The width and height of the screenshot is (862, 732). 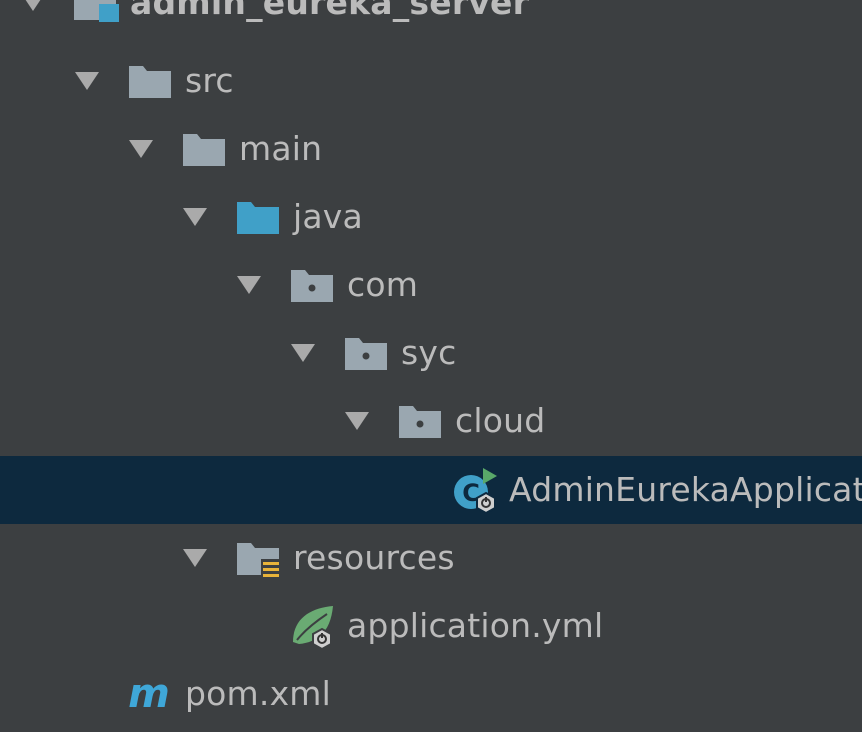 What do you see at coordinates (281, 148) in the screenshot?
I see `tree-item-label: main` at bounding box center [281, 148].